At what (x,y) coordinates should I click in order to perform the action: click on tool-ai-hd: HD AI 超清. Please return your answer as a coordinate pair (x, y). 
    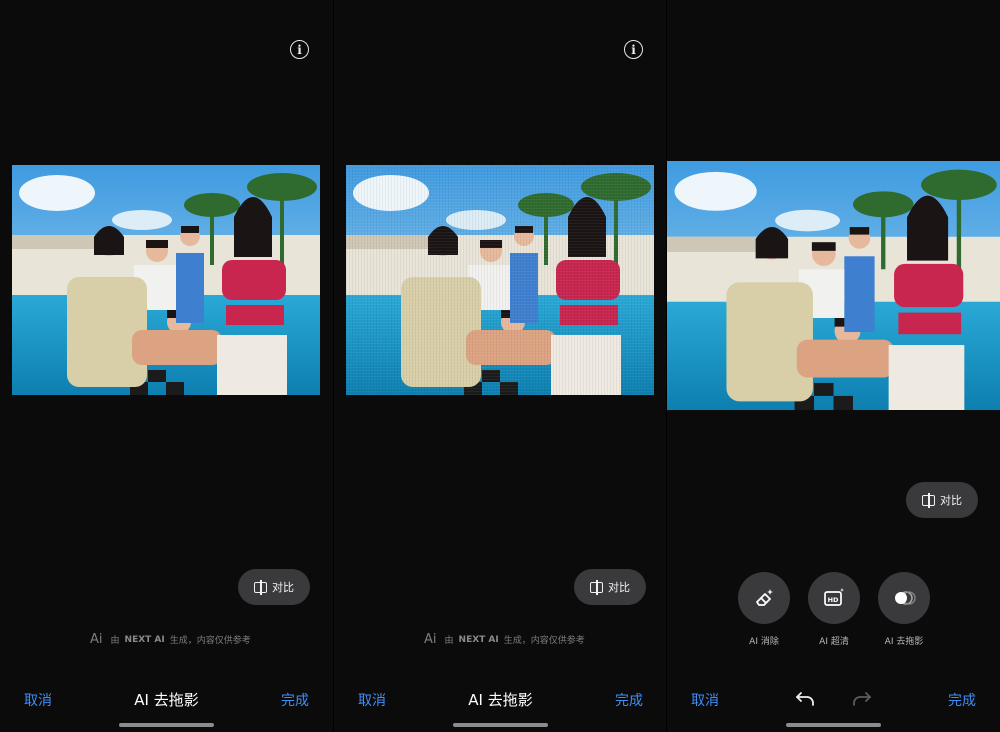
    Looking at the image, I should click on (834, 609).